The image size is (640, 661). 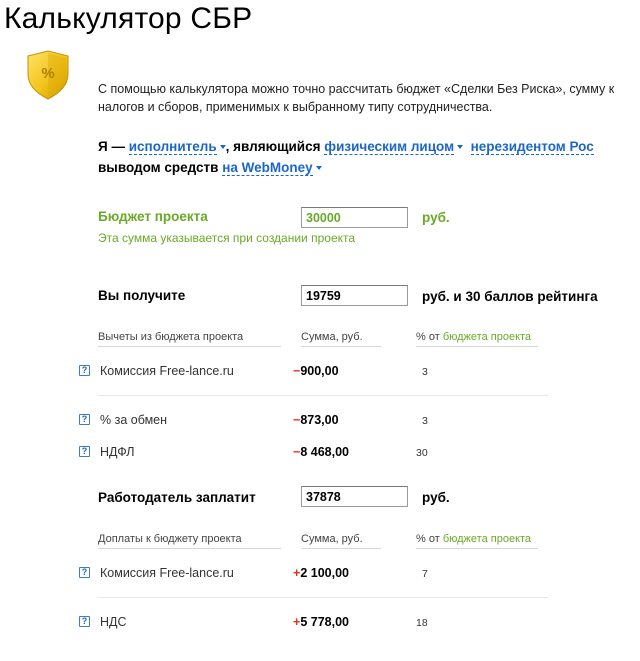 What do you see at coordinates (273, 146) in the screenshot?
I see `sentence-mid: , являющийся` at bounding box center [273, 146].